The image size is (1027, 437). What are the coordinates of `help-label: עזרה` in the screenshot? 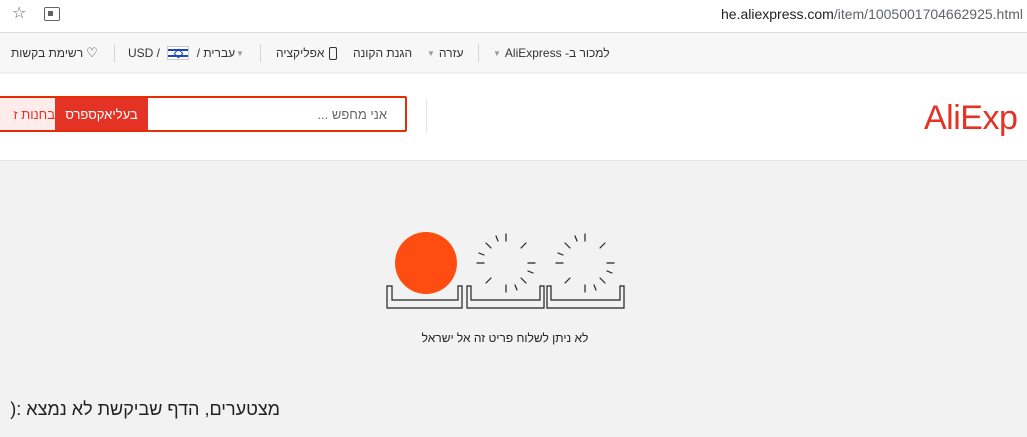 It's located at (451, 53).